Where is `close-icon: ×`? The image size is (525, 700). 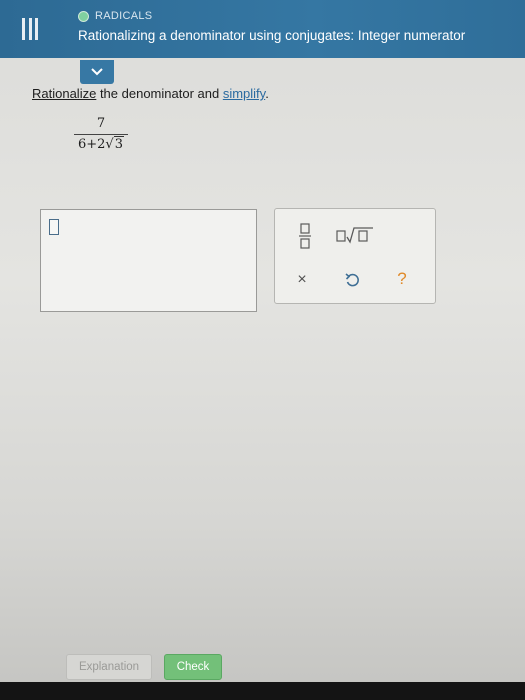 close-icon: × is located at coordinates (302, 279).